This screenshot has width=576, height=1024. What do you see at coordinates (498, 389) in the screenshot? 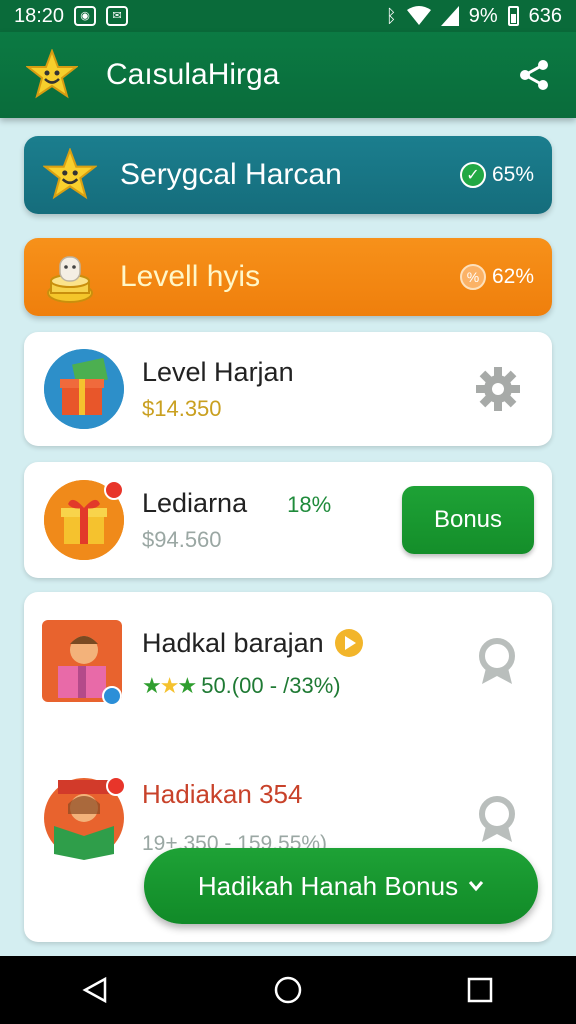
I see `gear-icon` at bounding box center [498, 389].